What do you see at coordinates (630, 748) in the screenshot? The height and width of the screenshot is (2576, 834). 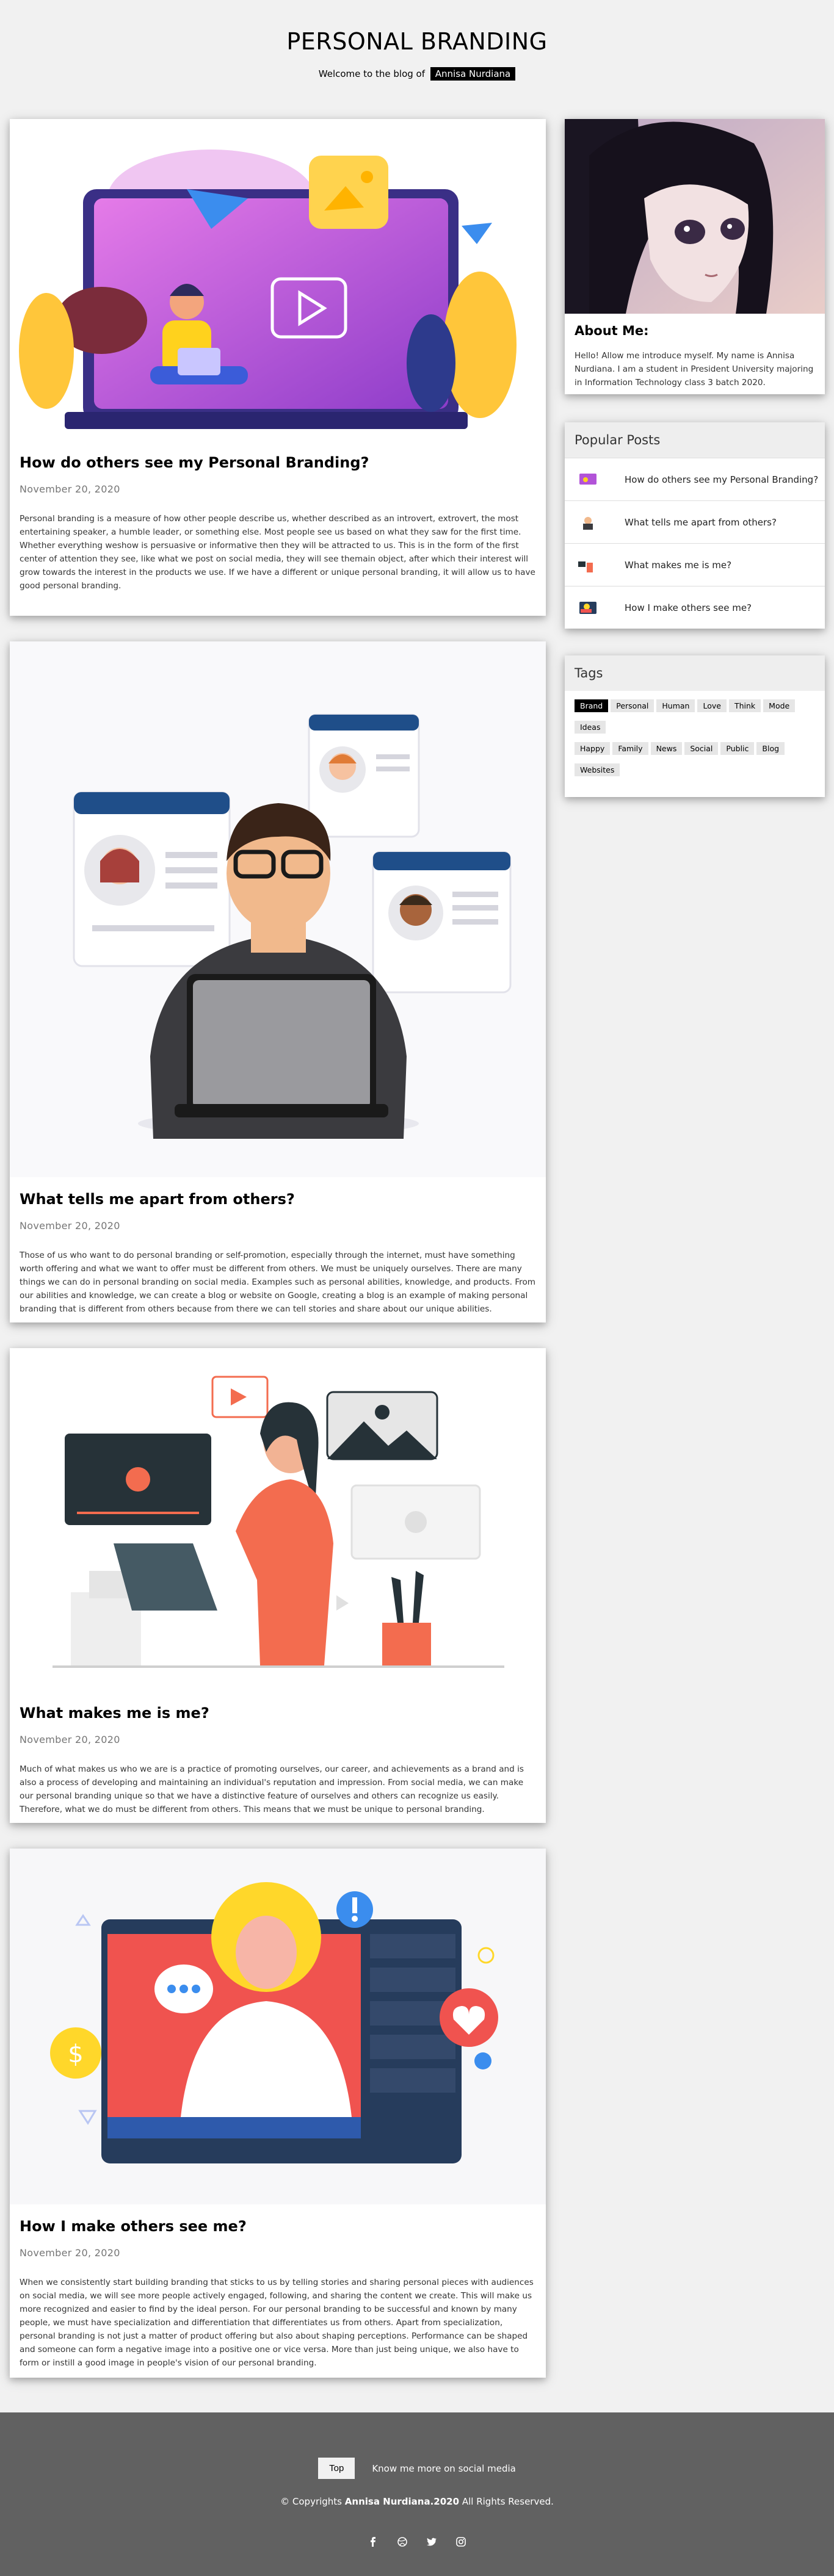 I see `tag: Family` at bounding box center [630, 748].